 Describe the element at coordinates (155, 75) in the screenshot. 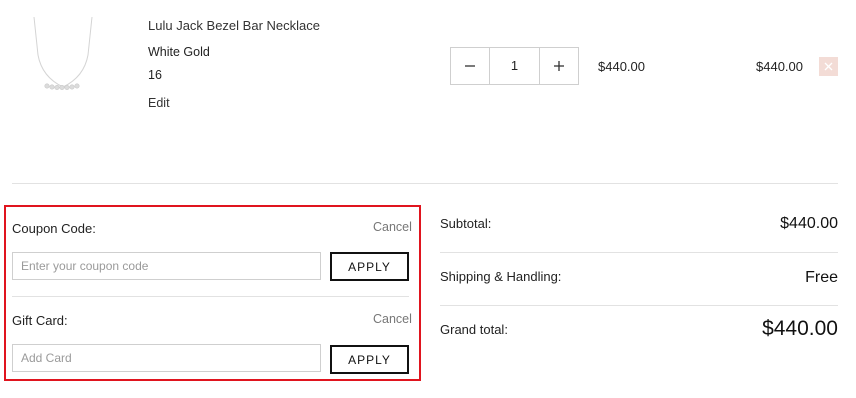

I see `product-size: 16` at that location.